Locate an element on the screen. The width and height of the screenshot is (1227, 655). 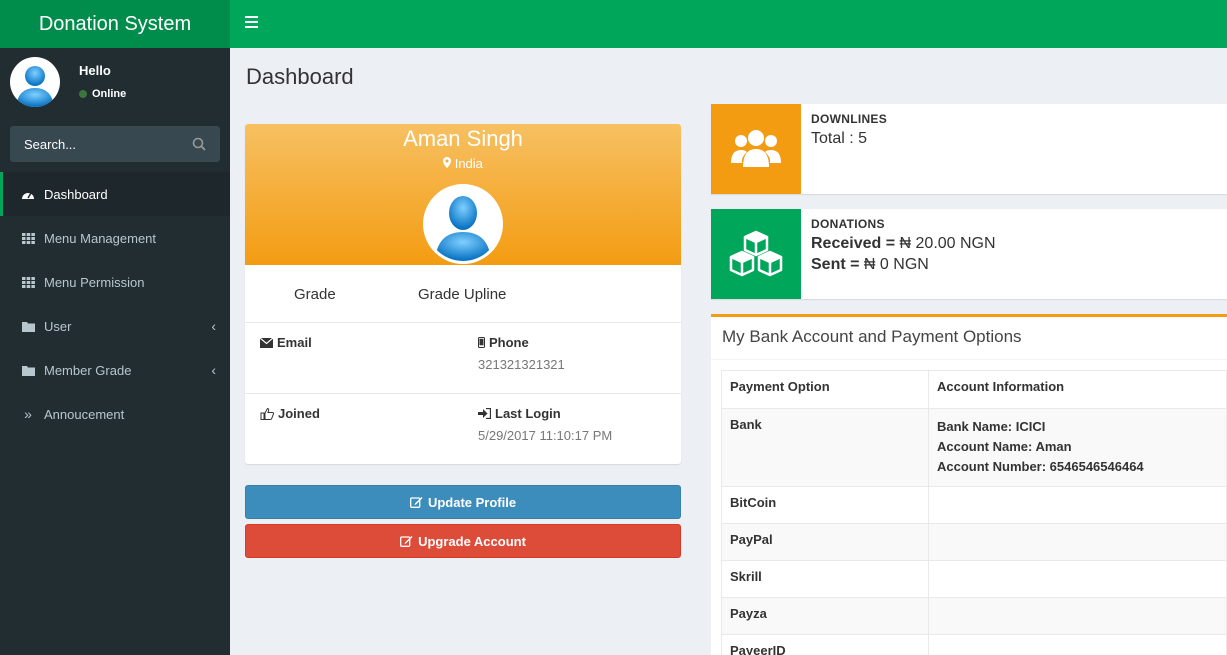
joined-label: Joined is located at coordinates (299, 413).